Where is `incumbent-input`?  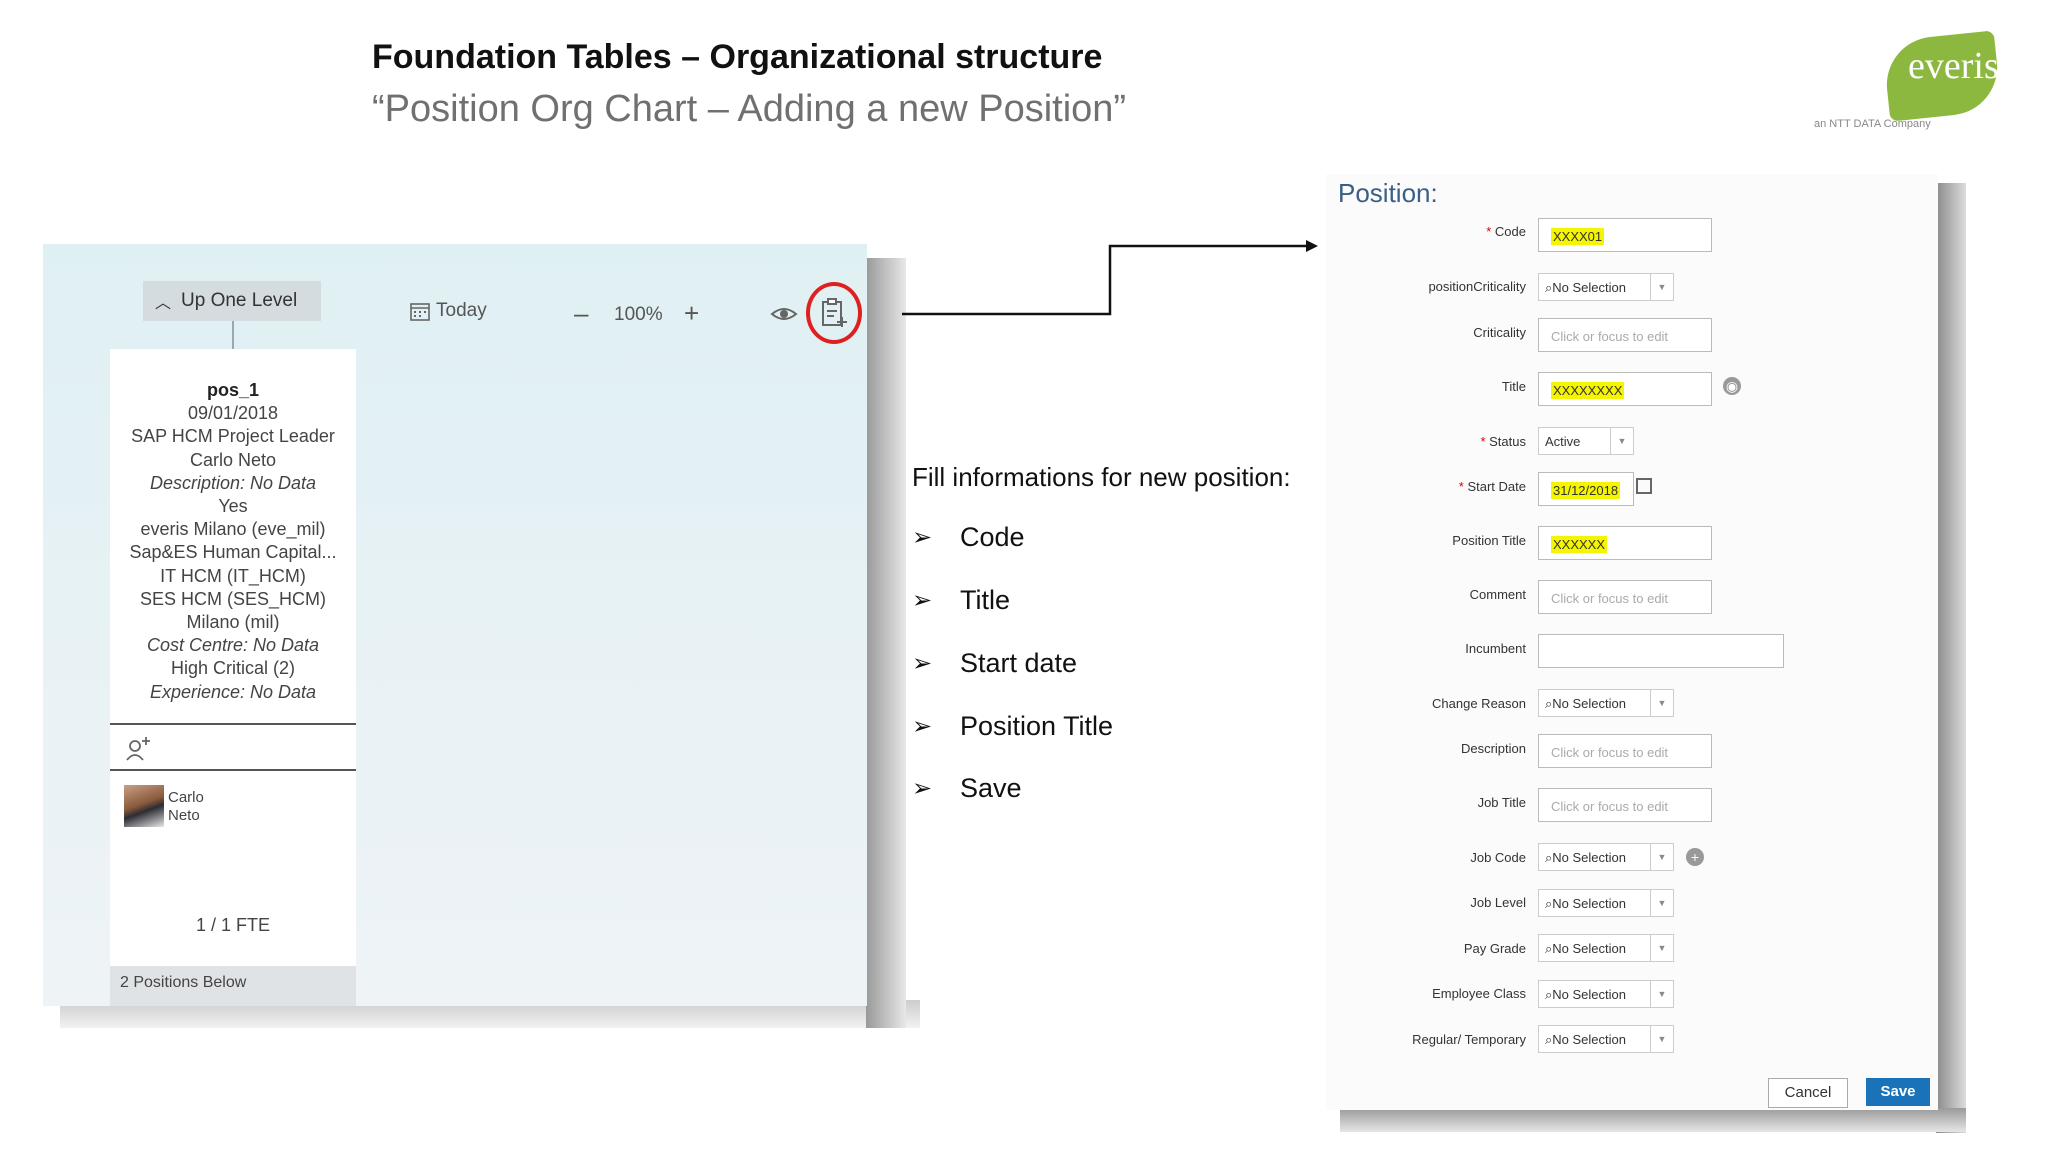
incumbent-input is located at coordinates (1661, 651).